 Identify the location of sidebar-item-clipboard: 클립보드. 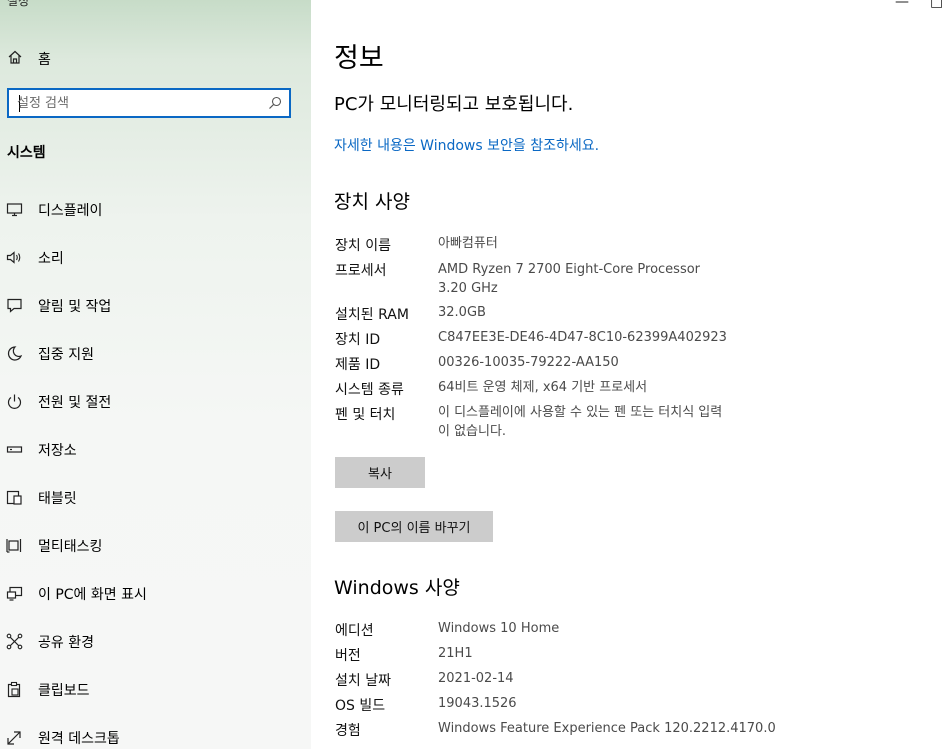
(155, 689).